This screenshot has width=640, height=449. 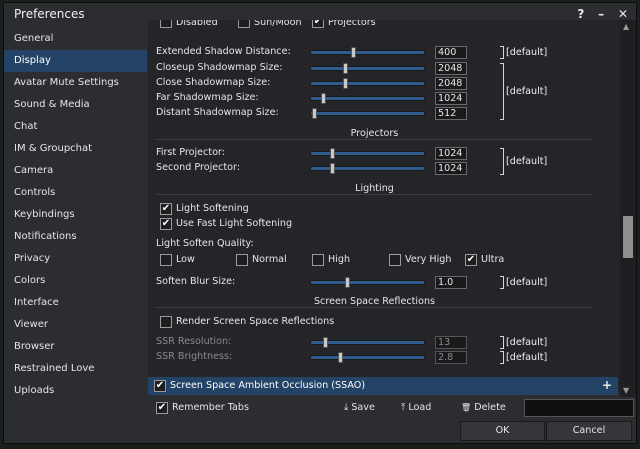 I want to click on scroll-up-icon: ▲, so click(x=626, y=26).